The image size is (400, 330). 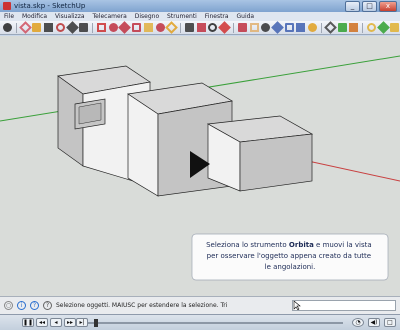 I want to click on arc-tool-icon, so click(x=72, y=27).